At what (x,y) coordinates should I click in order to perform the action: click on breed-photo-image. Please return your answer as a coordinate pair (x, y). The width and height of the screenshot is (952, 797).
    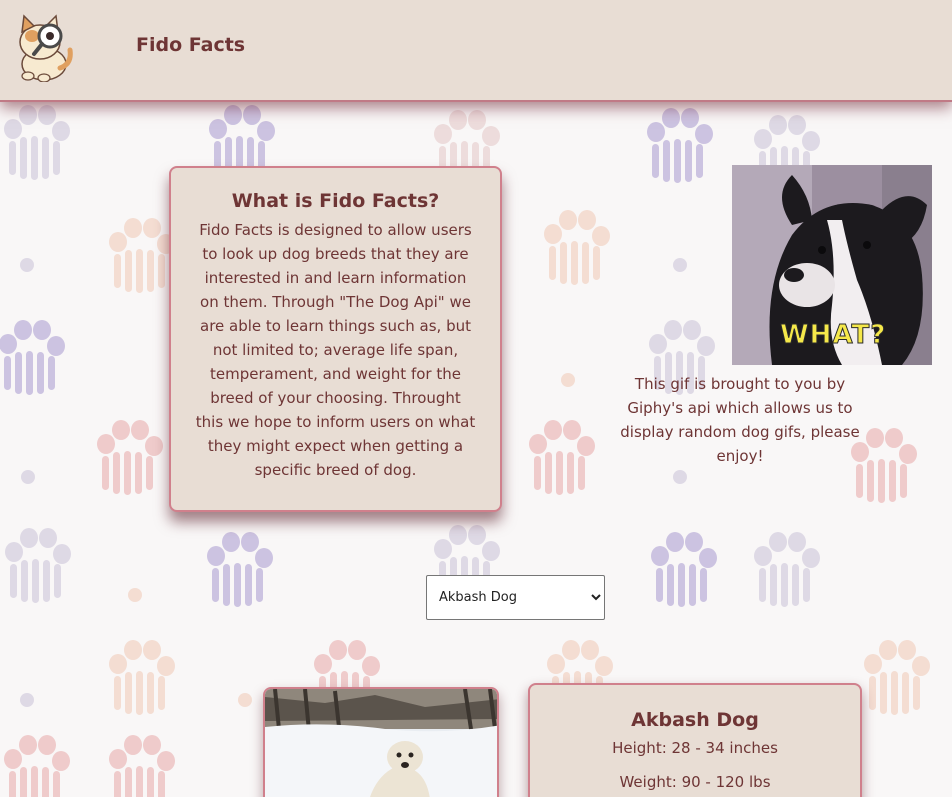
    Looking at the image, I should click on (381, 743).